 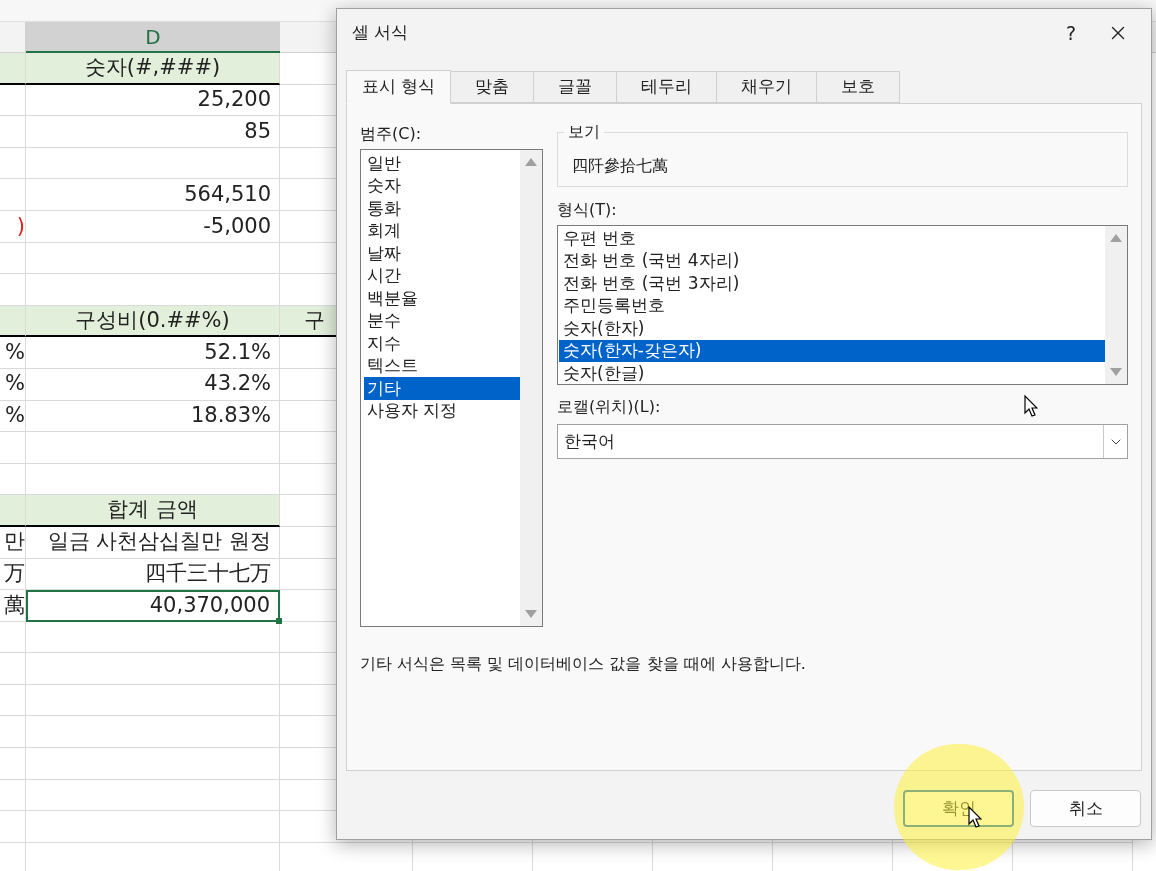 What do you see at coordinates (442, 388) in the screenshot?
I see `list-item: 기타` at bounding box center [442, 388].